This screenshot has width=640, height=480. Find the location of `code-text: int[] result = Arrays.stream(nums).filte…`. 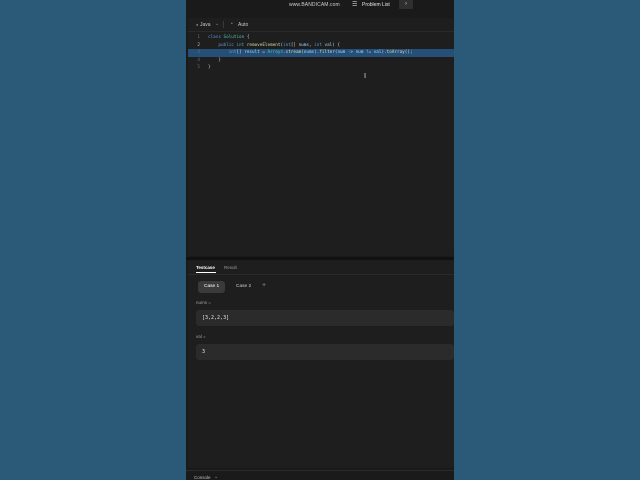

code-text: int[] result = Arrays.stream(nums).filte… is located at coordinates (320, 52).